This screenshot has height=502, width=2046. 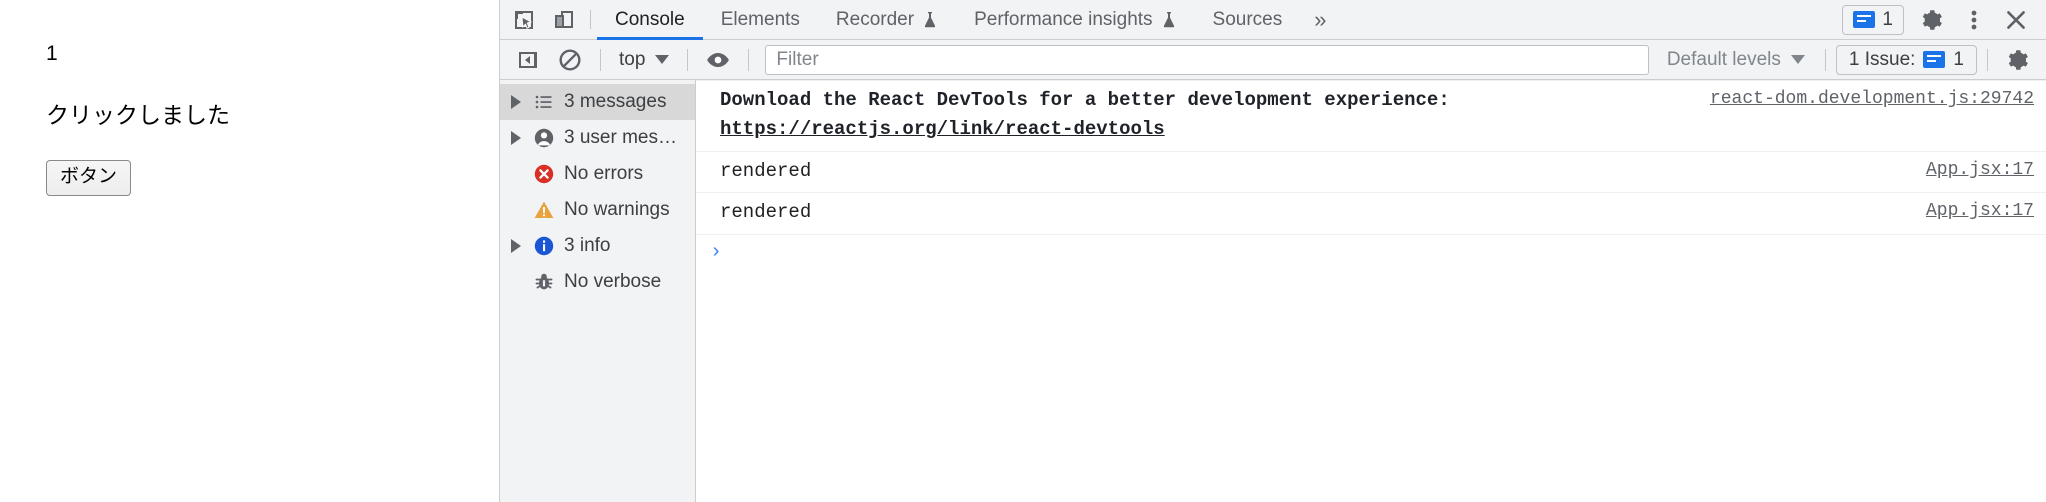 I want to click on issues-counter-button: 1 Issue: 1, so click(x=1906, y=59).